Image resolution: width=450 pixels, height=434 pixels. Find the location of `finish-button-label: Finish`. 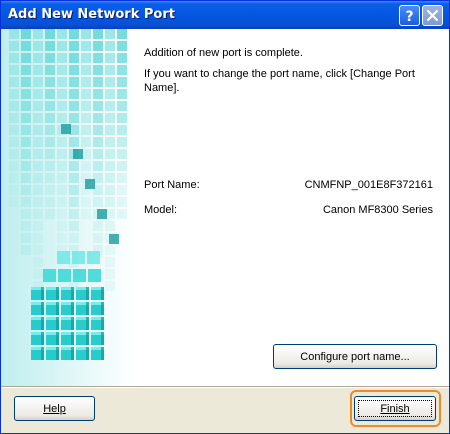

finish-button-label: Finish is located at coordinates (395, 408).